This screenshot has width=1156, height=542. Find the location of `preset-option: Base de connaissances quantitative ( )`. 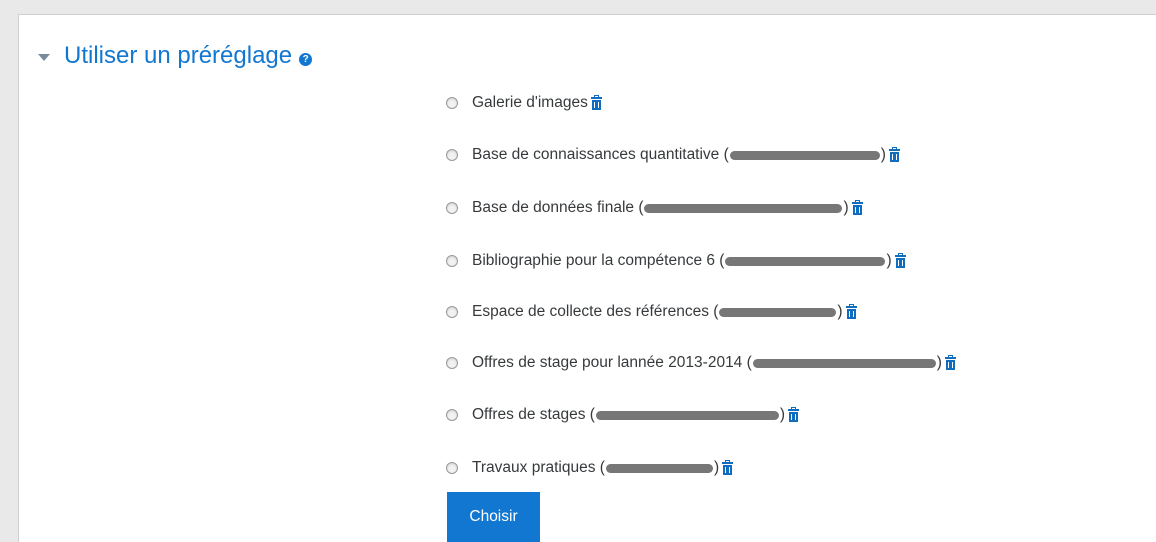

preset-option: Base de connaissances quantitative ( ) is located at coordinates (673, 155).